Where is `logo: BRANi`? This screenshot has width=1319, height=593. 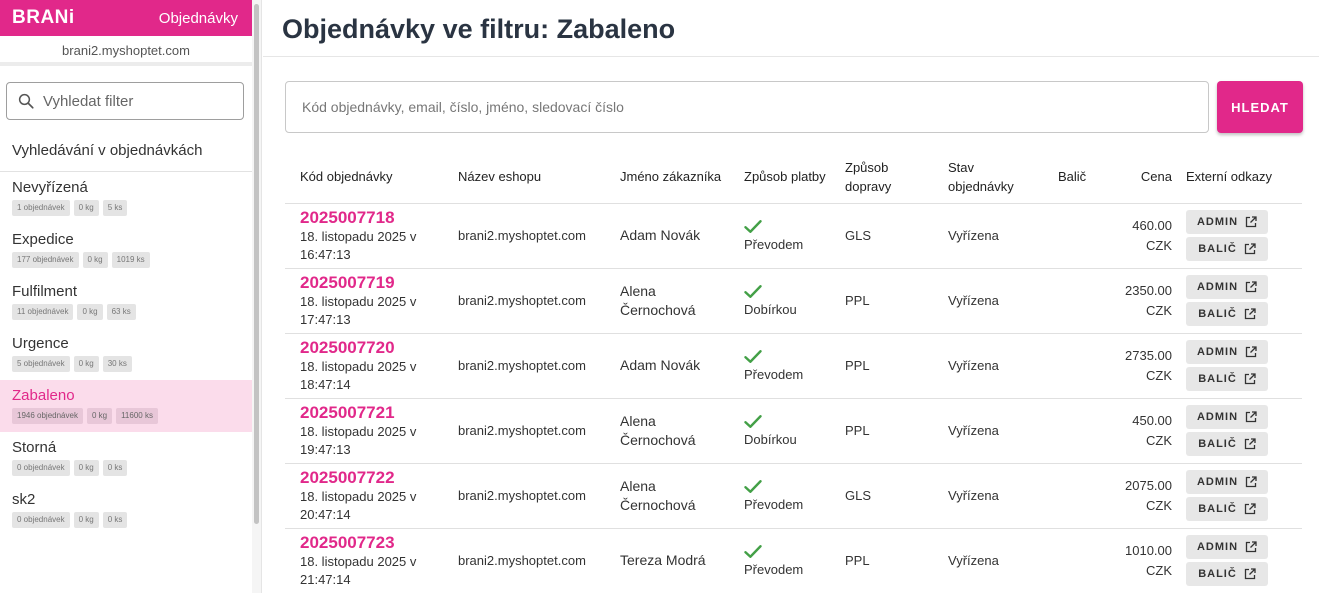
logo: BRANi is located at coordinates (43, 18).